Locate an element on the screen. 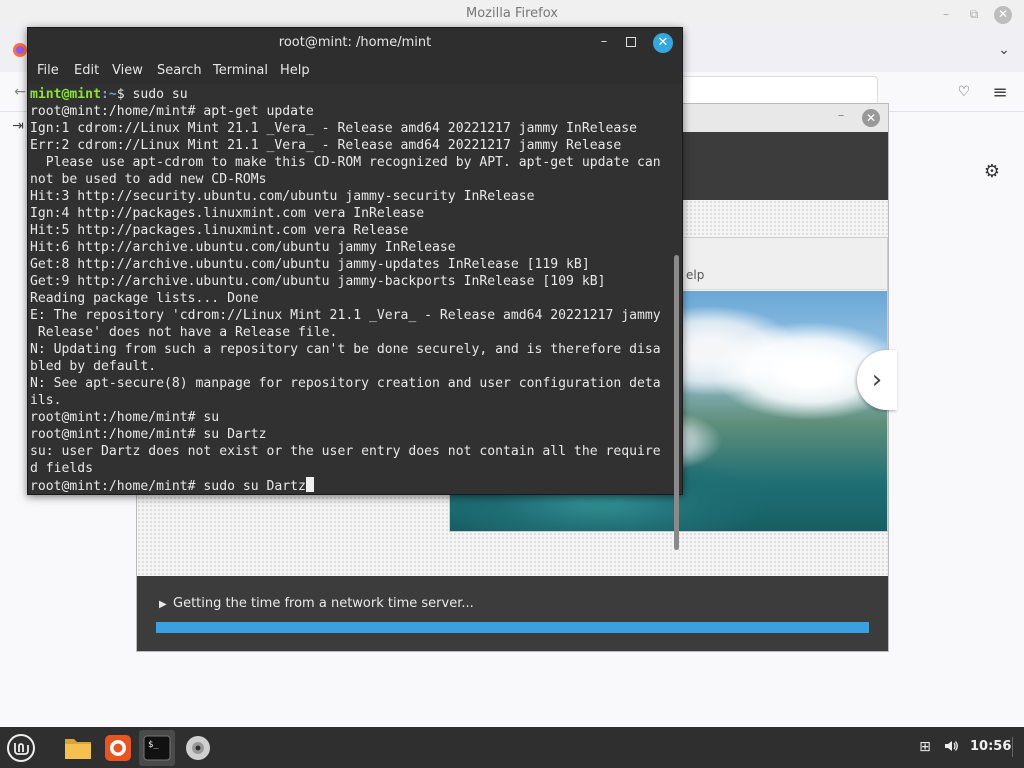  terminal-input-line: root@mint:/home/mint# sudo su Dartz is located at coordinates (345, 486).